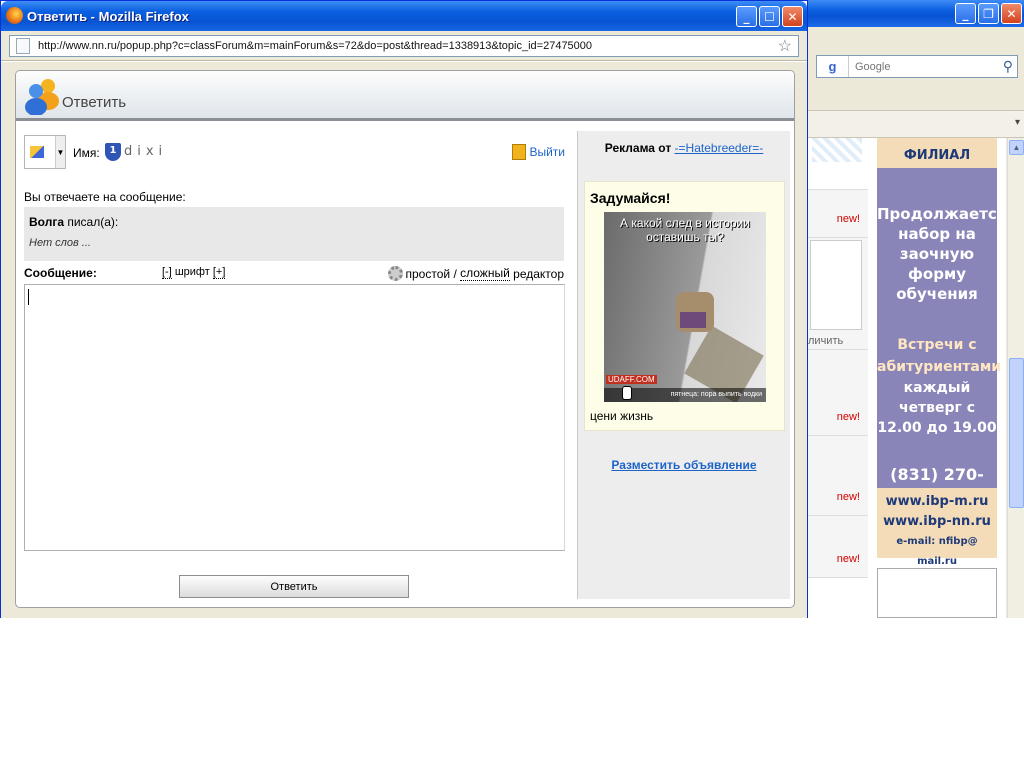 The height and width of the screenshot is (768, 1024). Describe the element at coordinates (219, 272) in the screenshot. I see `font-increase-button: [+]` at that location.